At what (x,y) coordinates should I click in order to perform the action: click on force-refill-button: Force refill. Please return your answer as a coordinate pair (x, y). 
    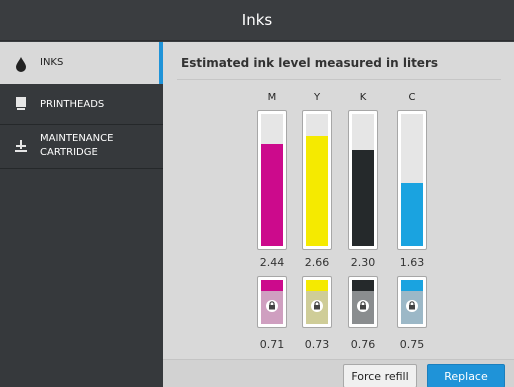
    Looking at the image, I should click on (380, 375).